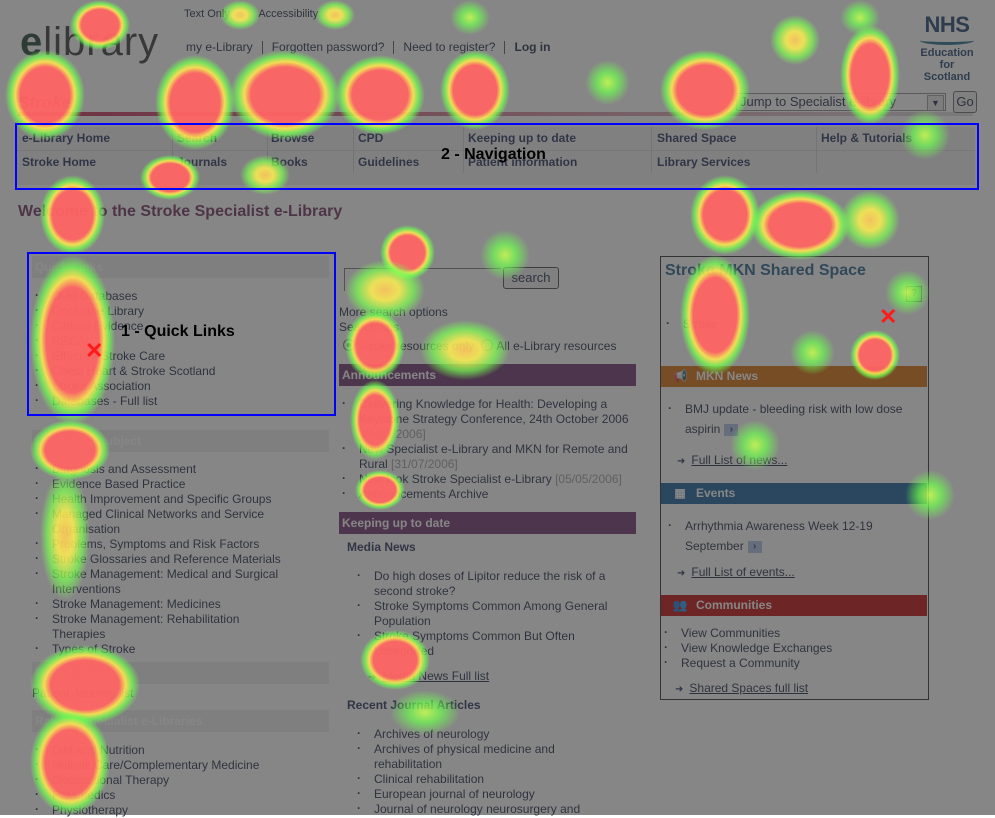 The width and height of the screenshot is (995, 818). I want to click on radio-all-label: All e-Library resources, so click(556, 346).